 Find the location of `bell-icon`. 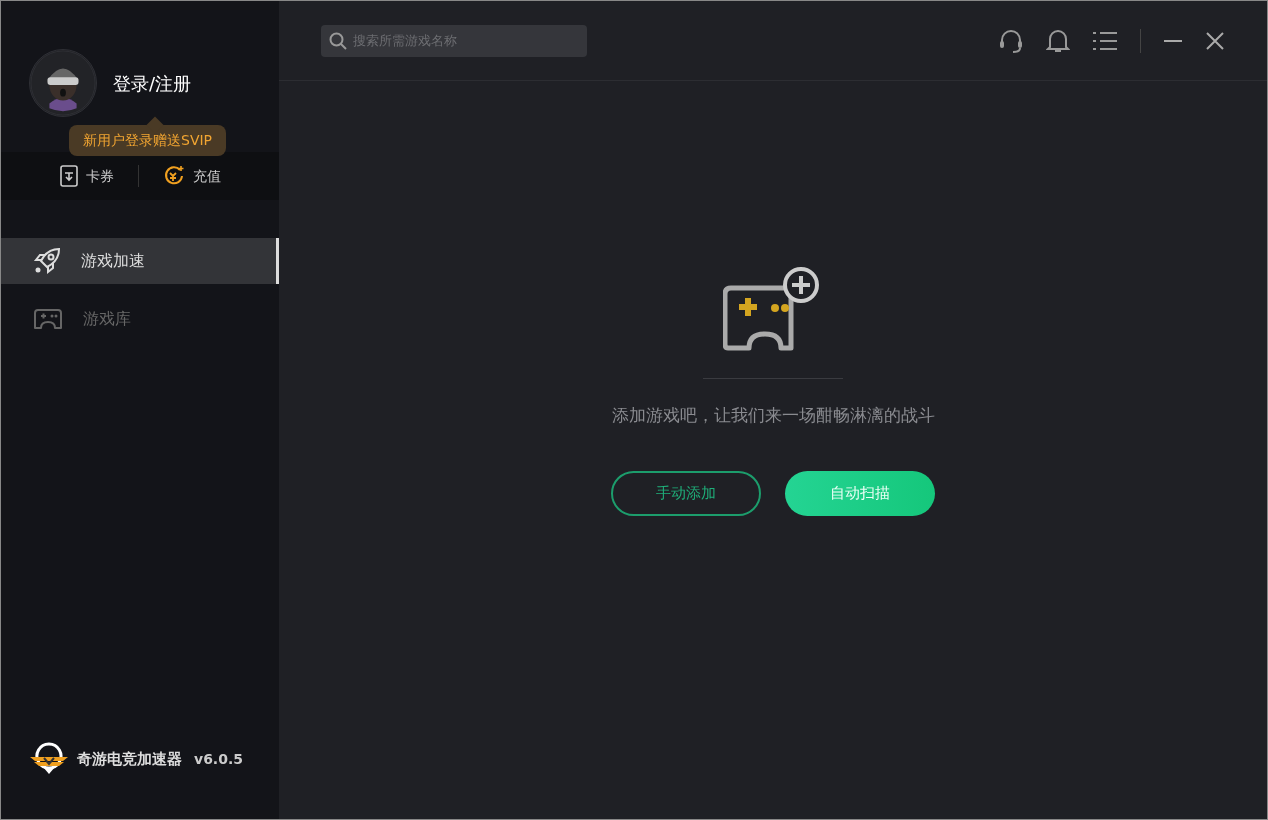

bell-icon is located at coordinates (1058, 40).